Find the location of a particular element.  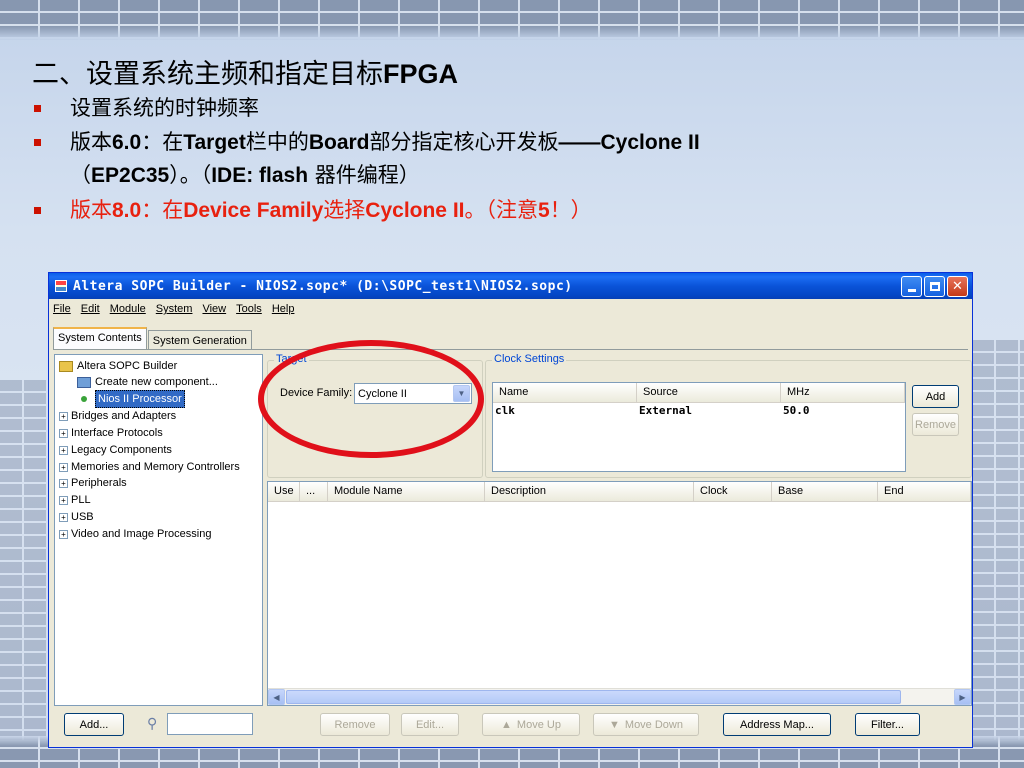

menu-file: File is located at coordinates (62, 309).